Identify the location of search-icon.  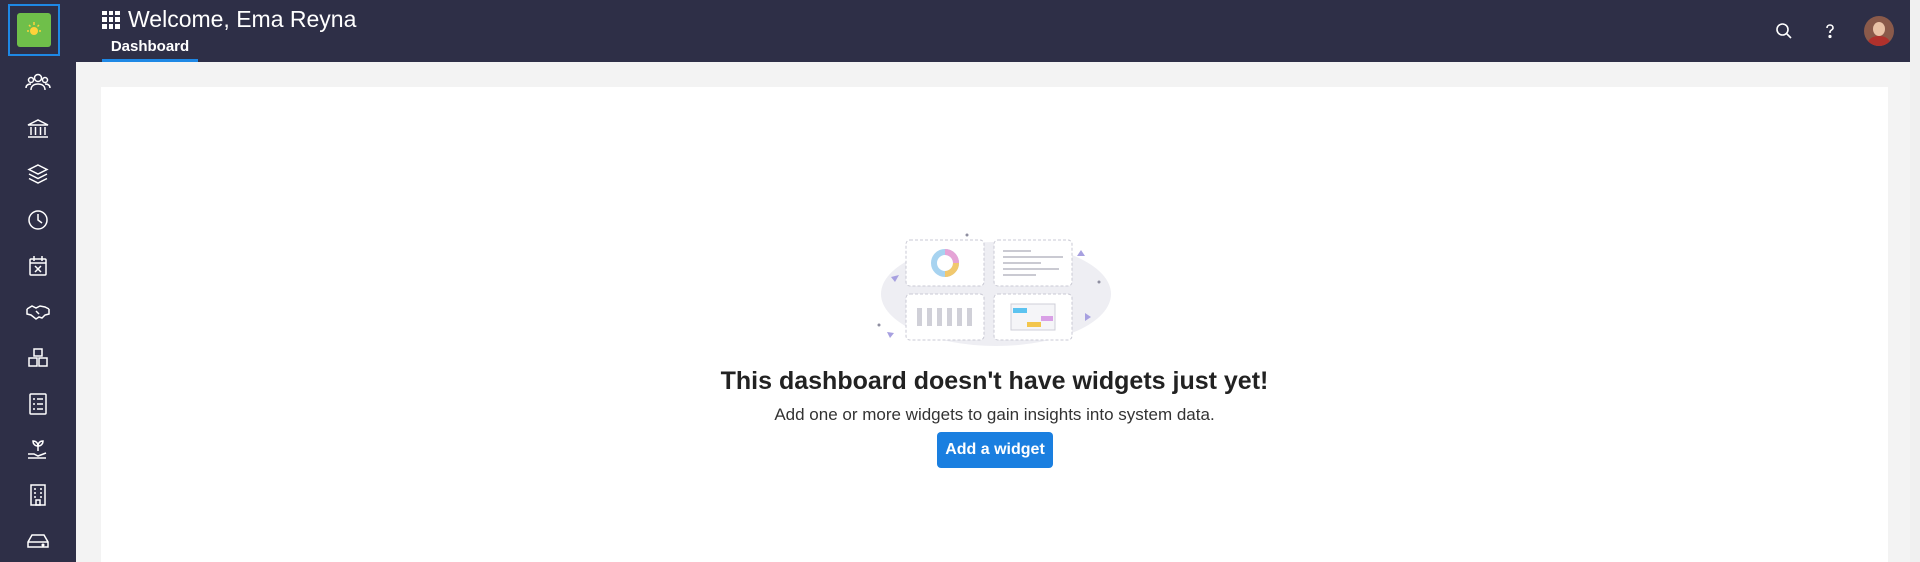
(1784, 31).